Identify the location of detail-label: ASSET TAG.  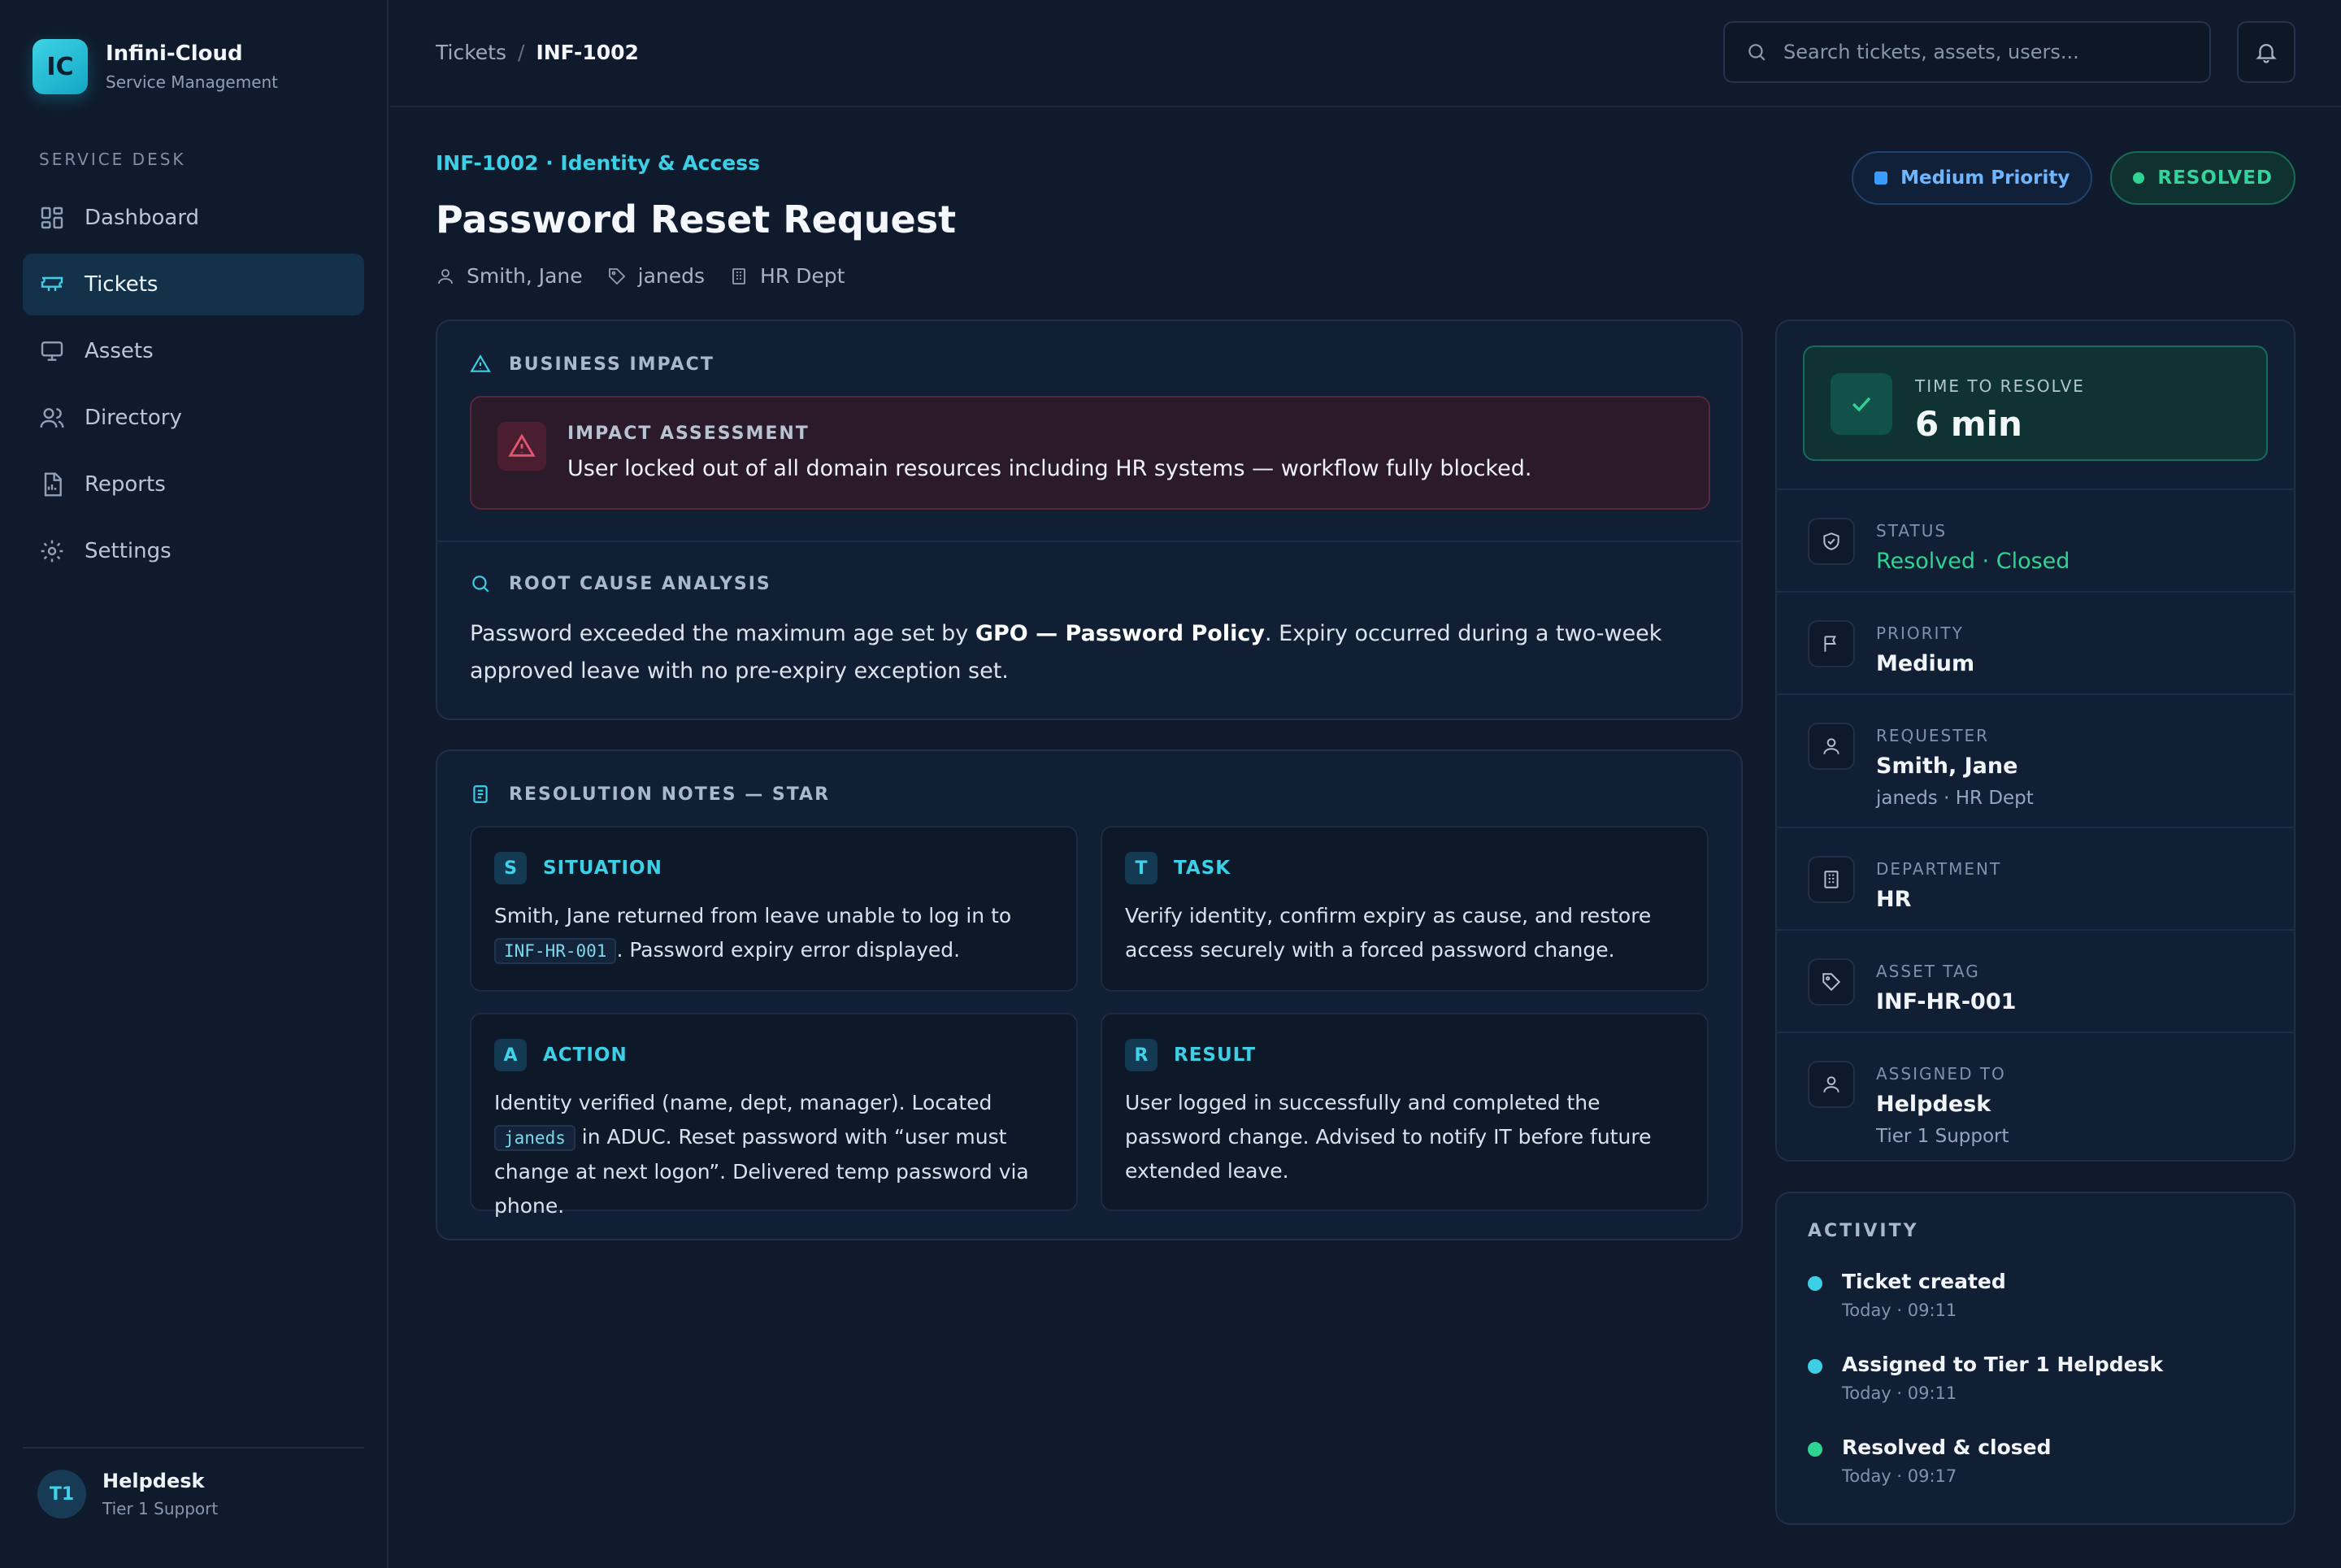
(1928, 971).